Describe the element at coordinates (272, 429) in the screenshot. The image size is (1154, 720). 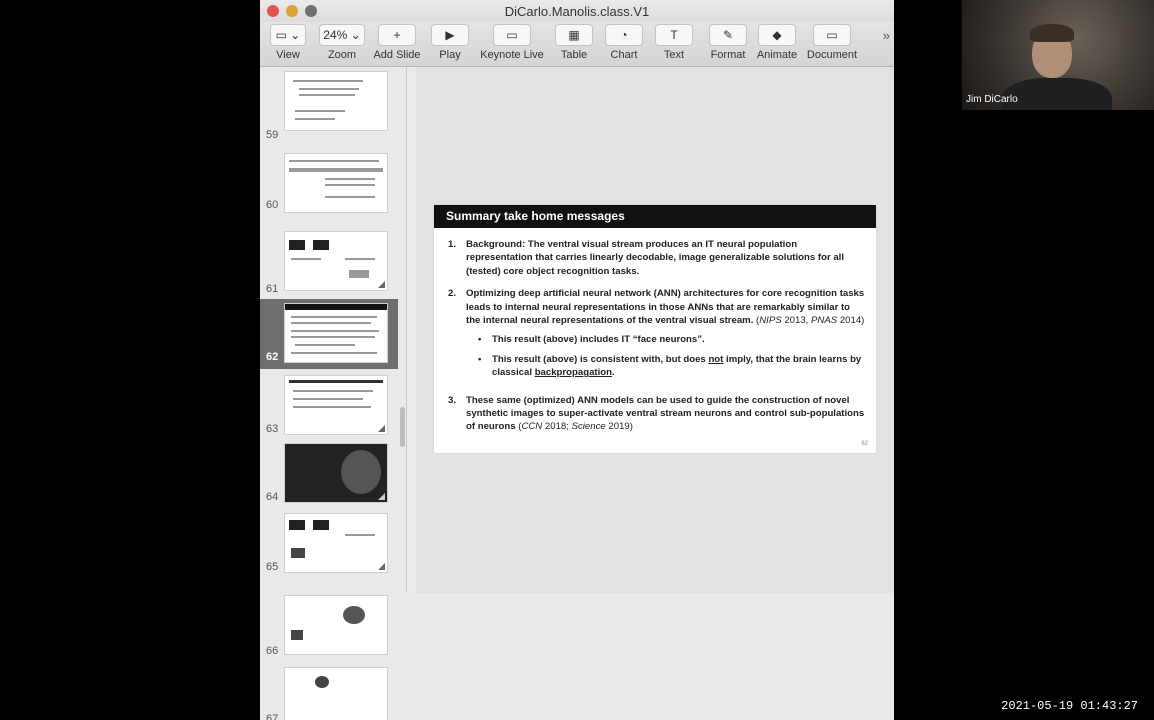
I see `slide-number: 63` at that location.